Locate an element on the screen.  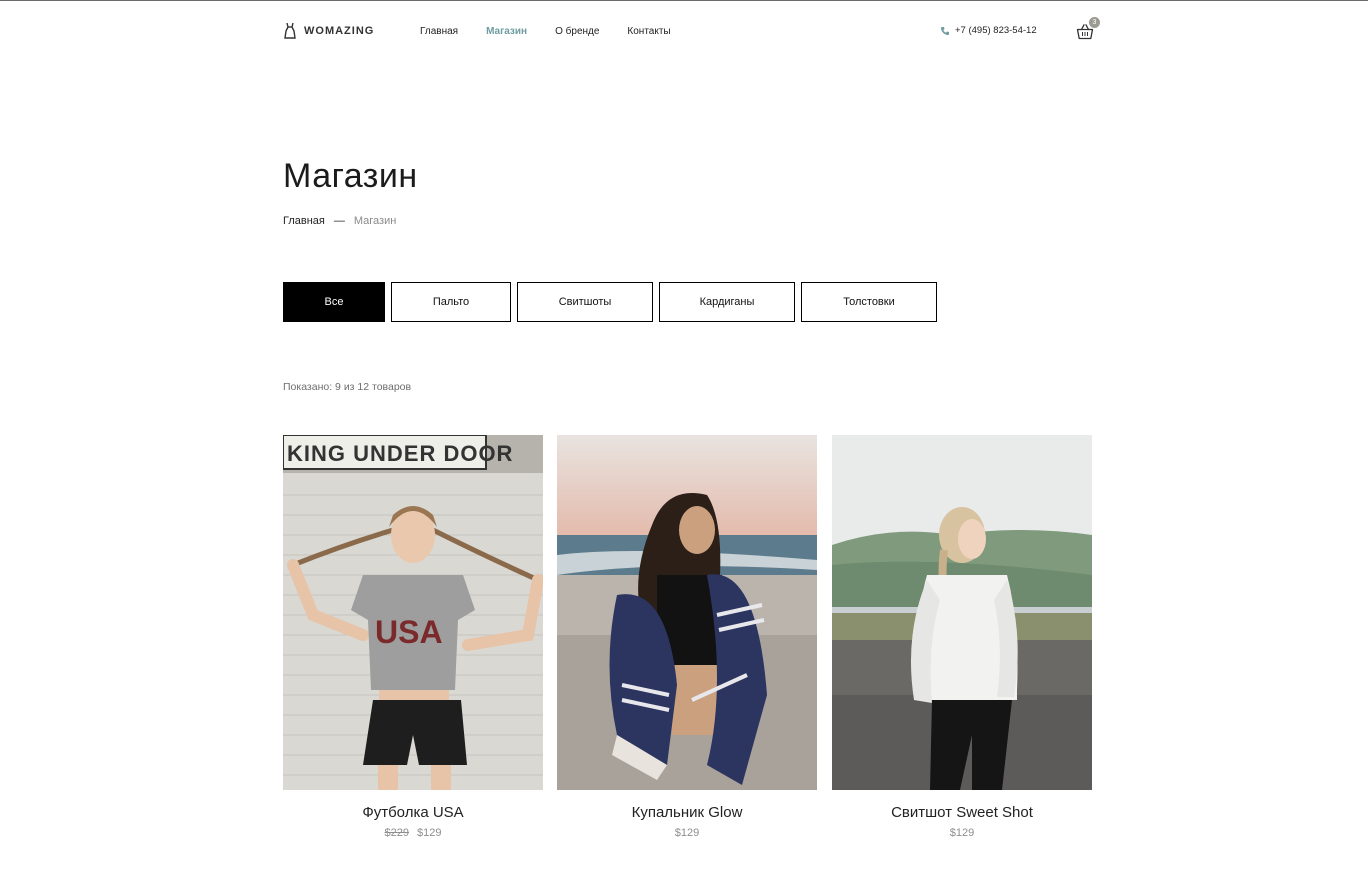
breadcrumb: Главная — Магазин is located at coordinates (339, 221).